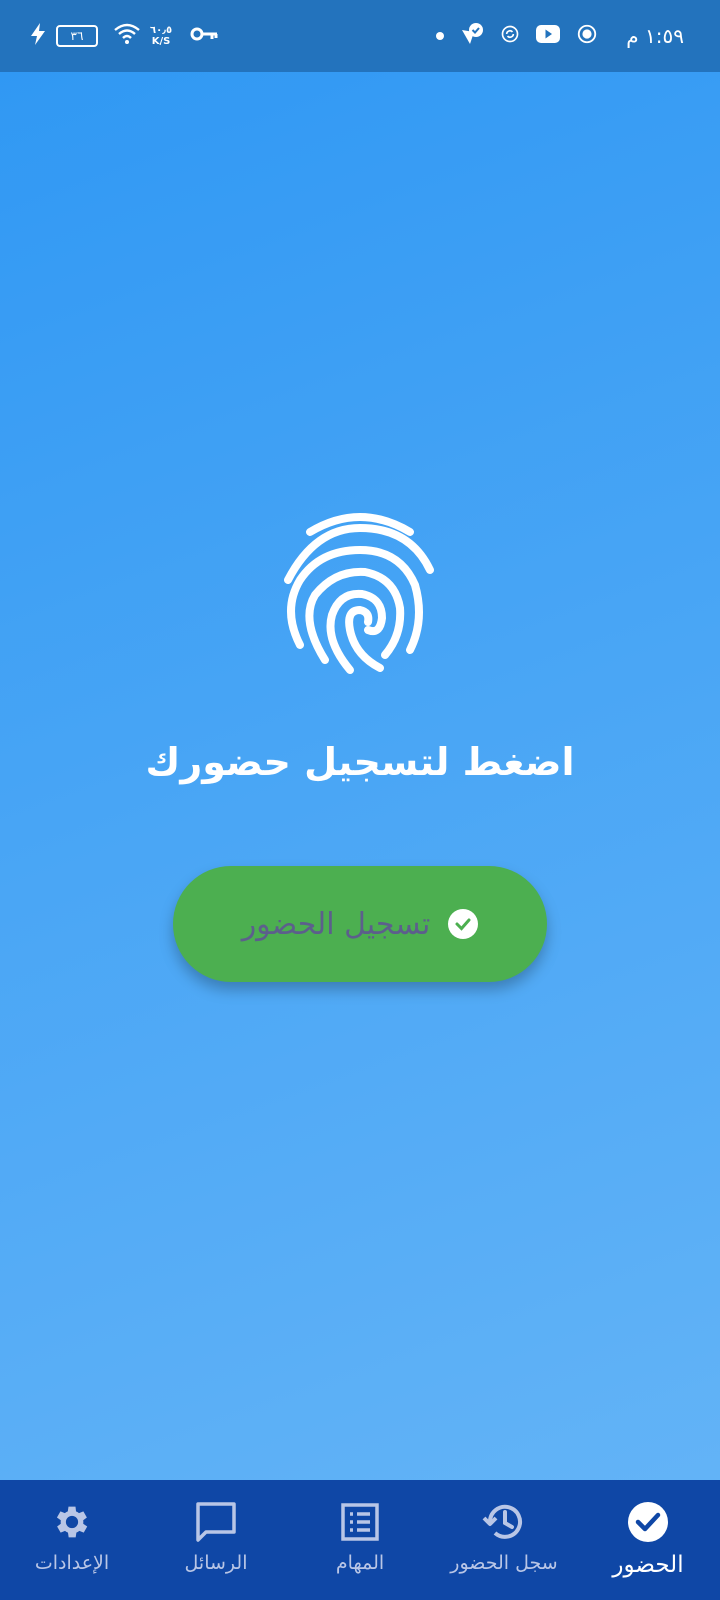 The height and width of the screenshot is (1600, 720). What do you see at coordinates (216, 1563) in the screenshot?
I see `nav-label: الرسائل` at bounding box center [216, 1563].